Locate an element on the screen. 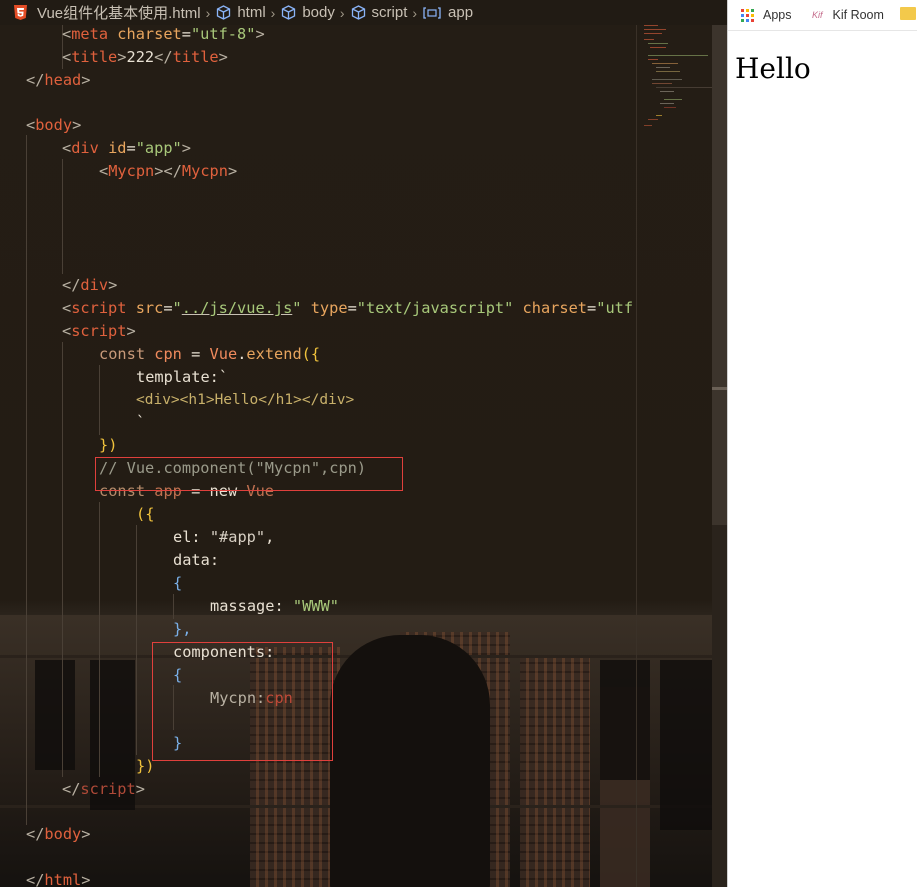 Image resolution: width=917 pixels, height=887 pixels. code-line: <script> is located at coordinates (99, 331).